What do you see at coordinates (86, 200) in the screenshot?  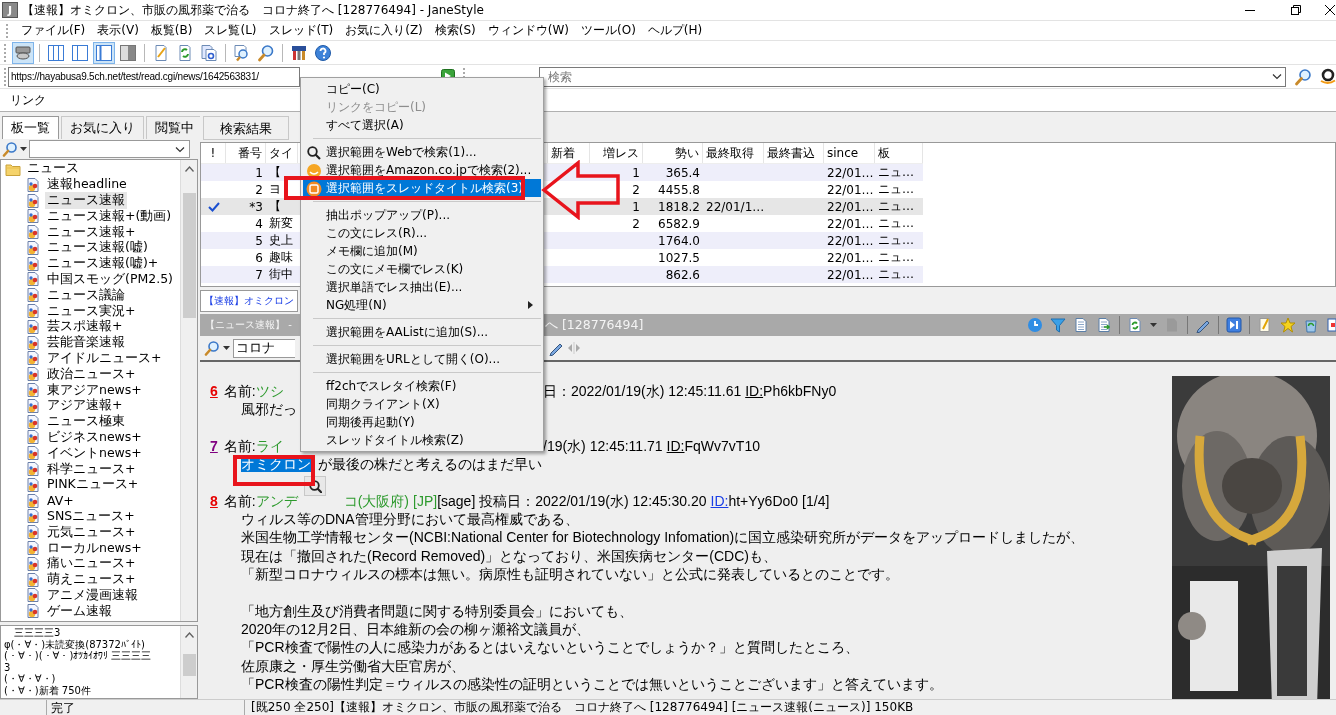 I see `board-item: ニュース速報` at bounding box center [86, 200].